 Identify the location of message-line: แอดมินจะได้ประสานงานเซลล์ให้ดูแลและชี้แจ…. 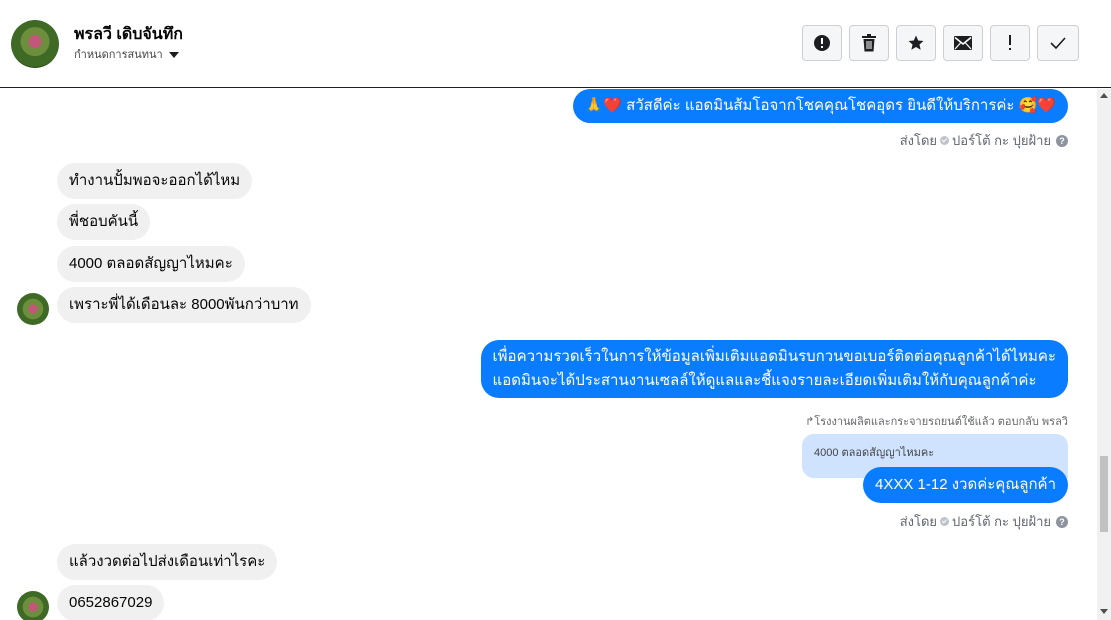
(764, 380).